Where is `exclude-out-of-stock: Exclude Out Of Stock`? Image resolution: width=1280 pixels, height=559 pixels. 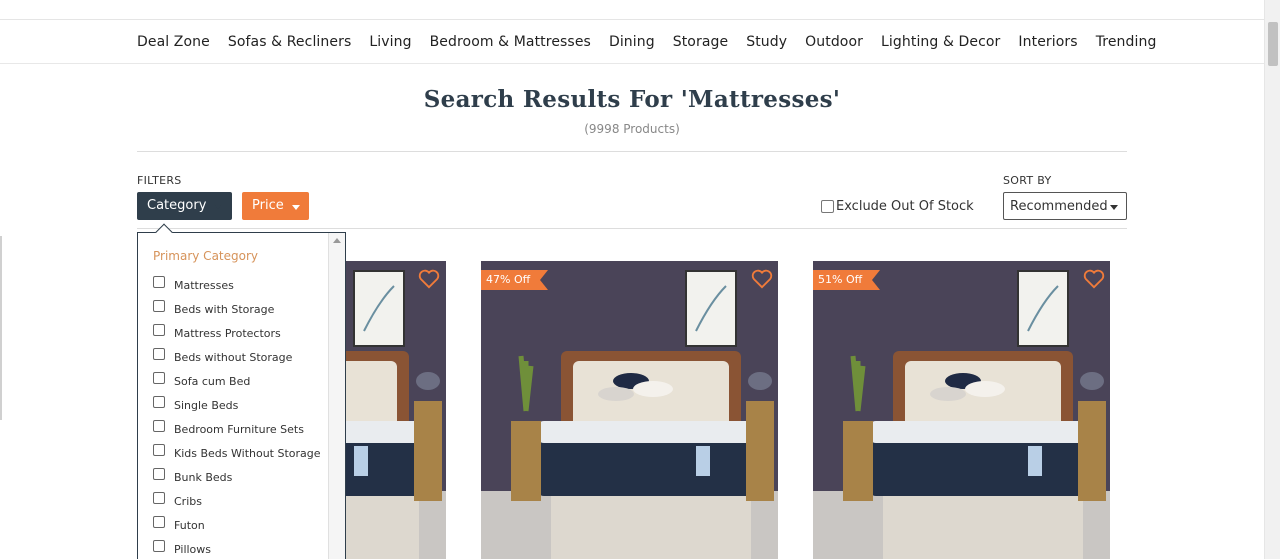
exclude-out-of-stock: Exclude Out Of Stock is located at coordinates (897, 206).